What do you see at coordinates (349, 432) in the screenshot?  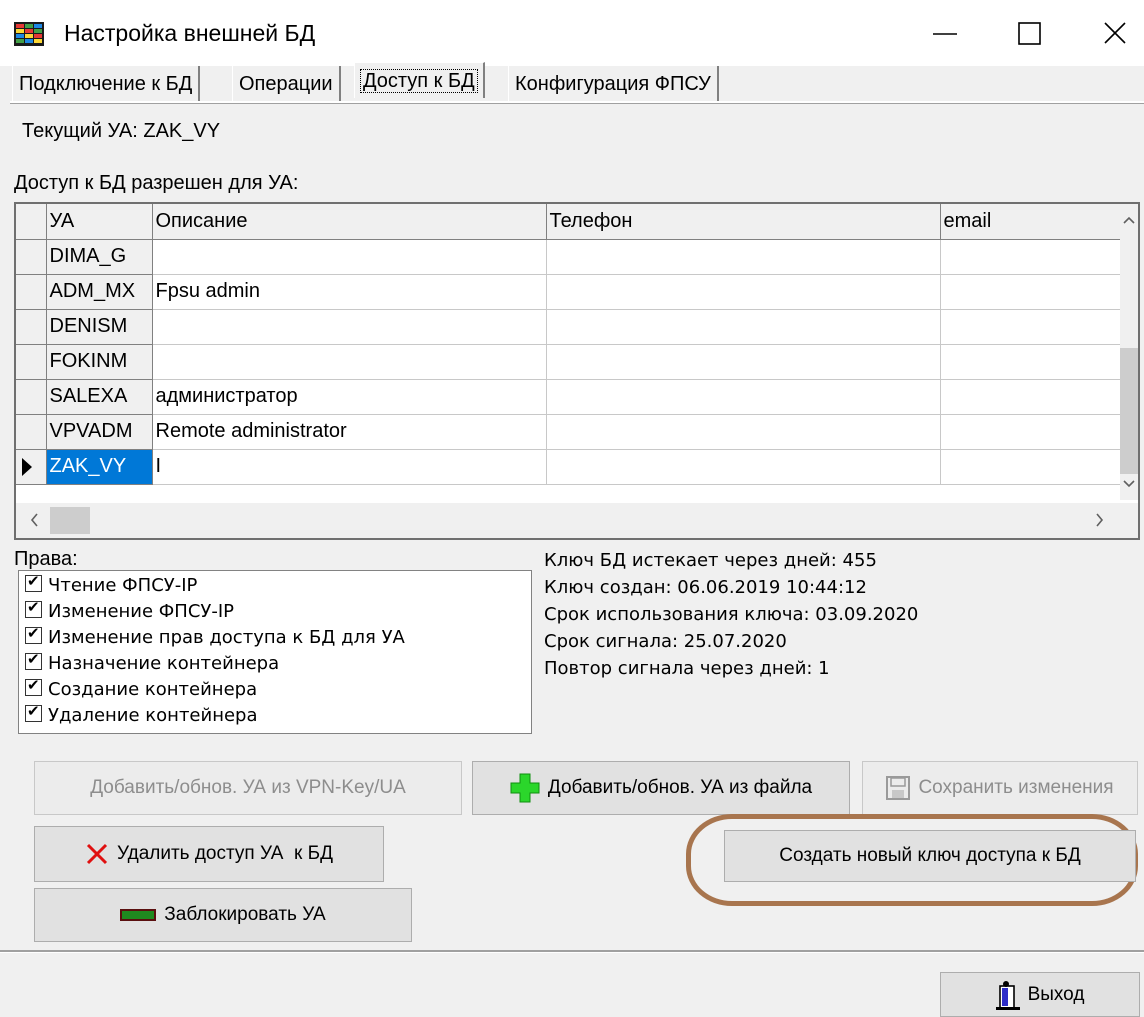 I see `description-cell: Remote administrator` at bounding box center [349, 432].